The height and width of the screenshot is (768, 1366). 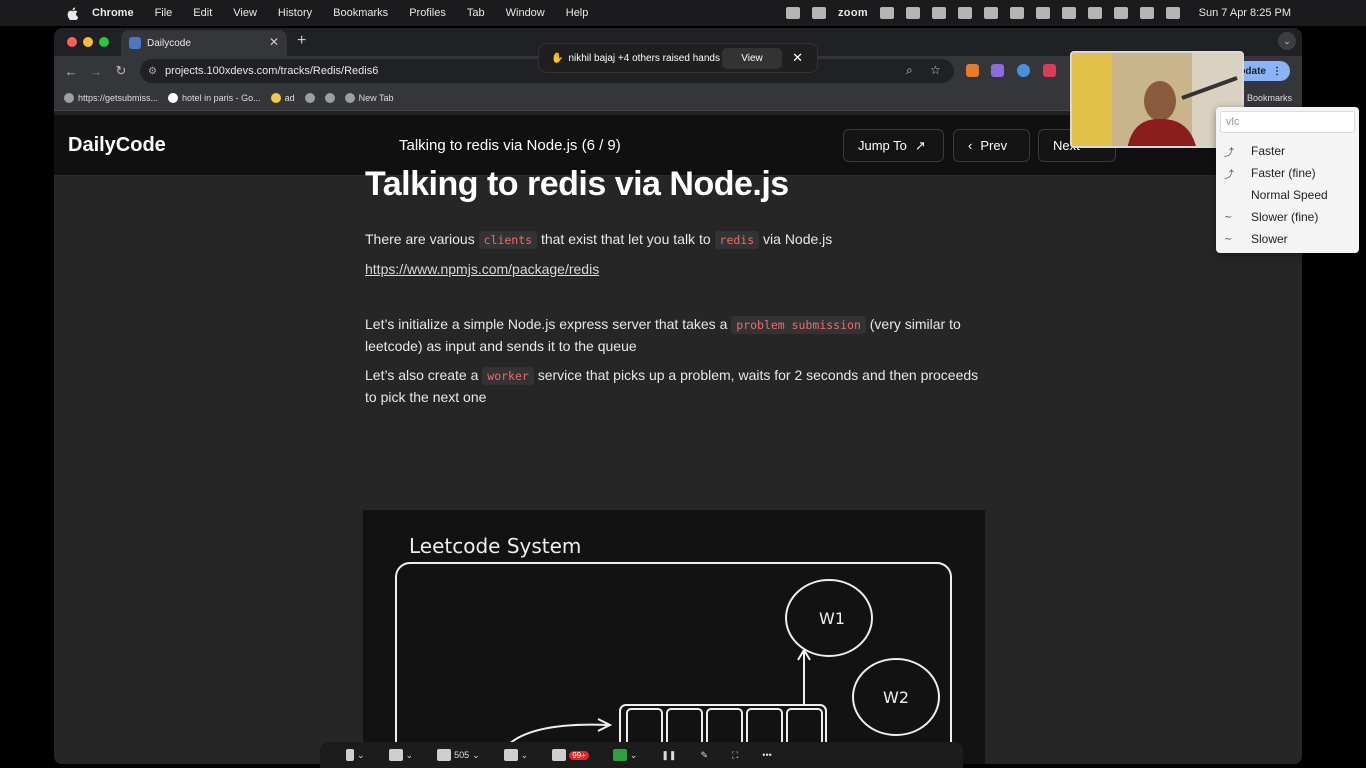 I want to click on menu-profiles: Profiles, so click(x=427, y=13).